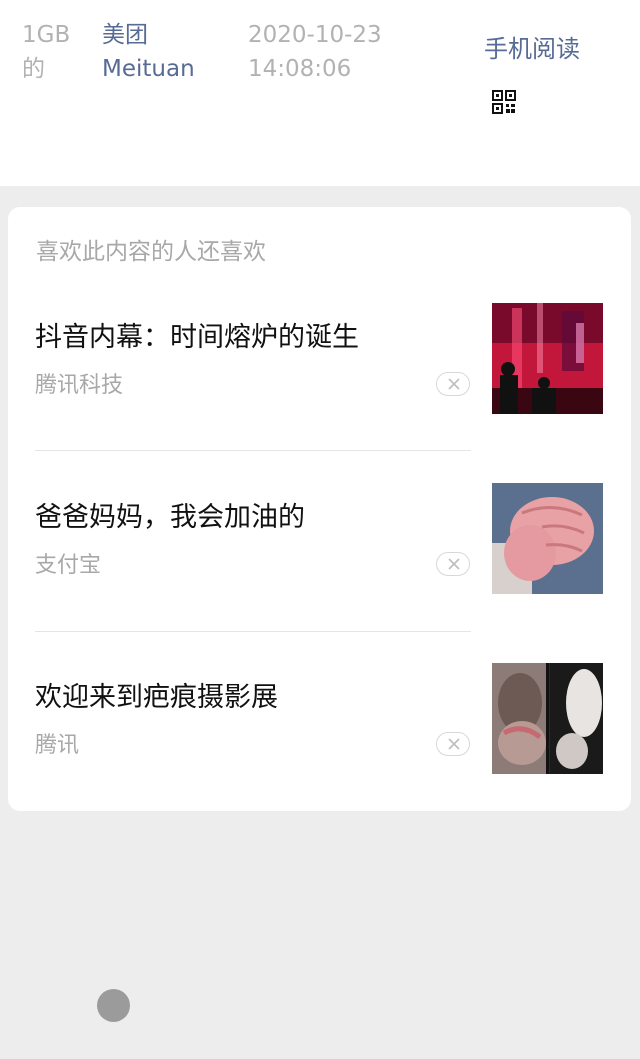 Image resolution: width=640 pixels, height=1059 pixels. I want to click on phone-read-link: 手机阅读, so click(532, 49).